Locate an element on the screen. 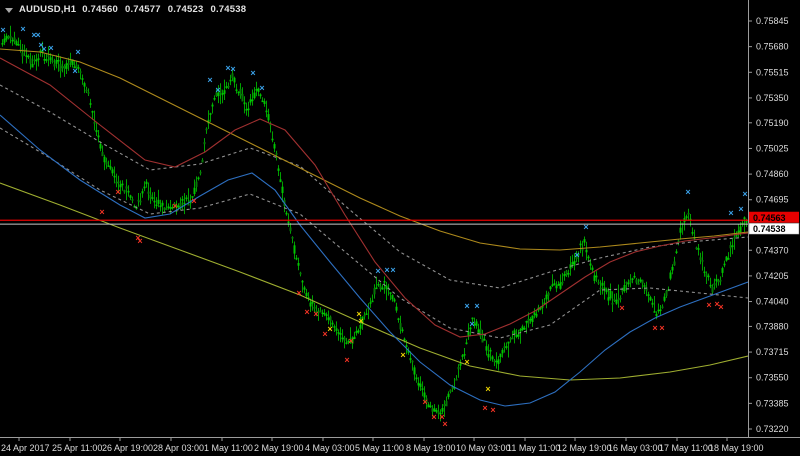 The height and width of the screenshot is (456, 800). price-axis-label: 0.75350 is located at coordinates (772, 98).